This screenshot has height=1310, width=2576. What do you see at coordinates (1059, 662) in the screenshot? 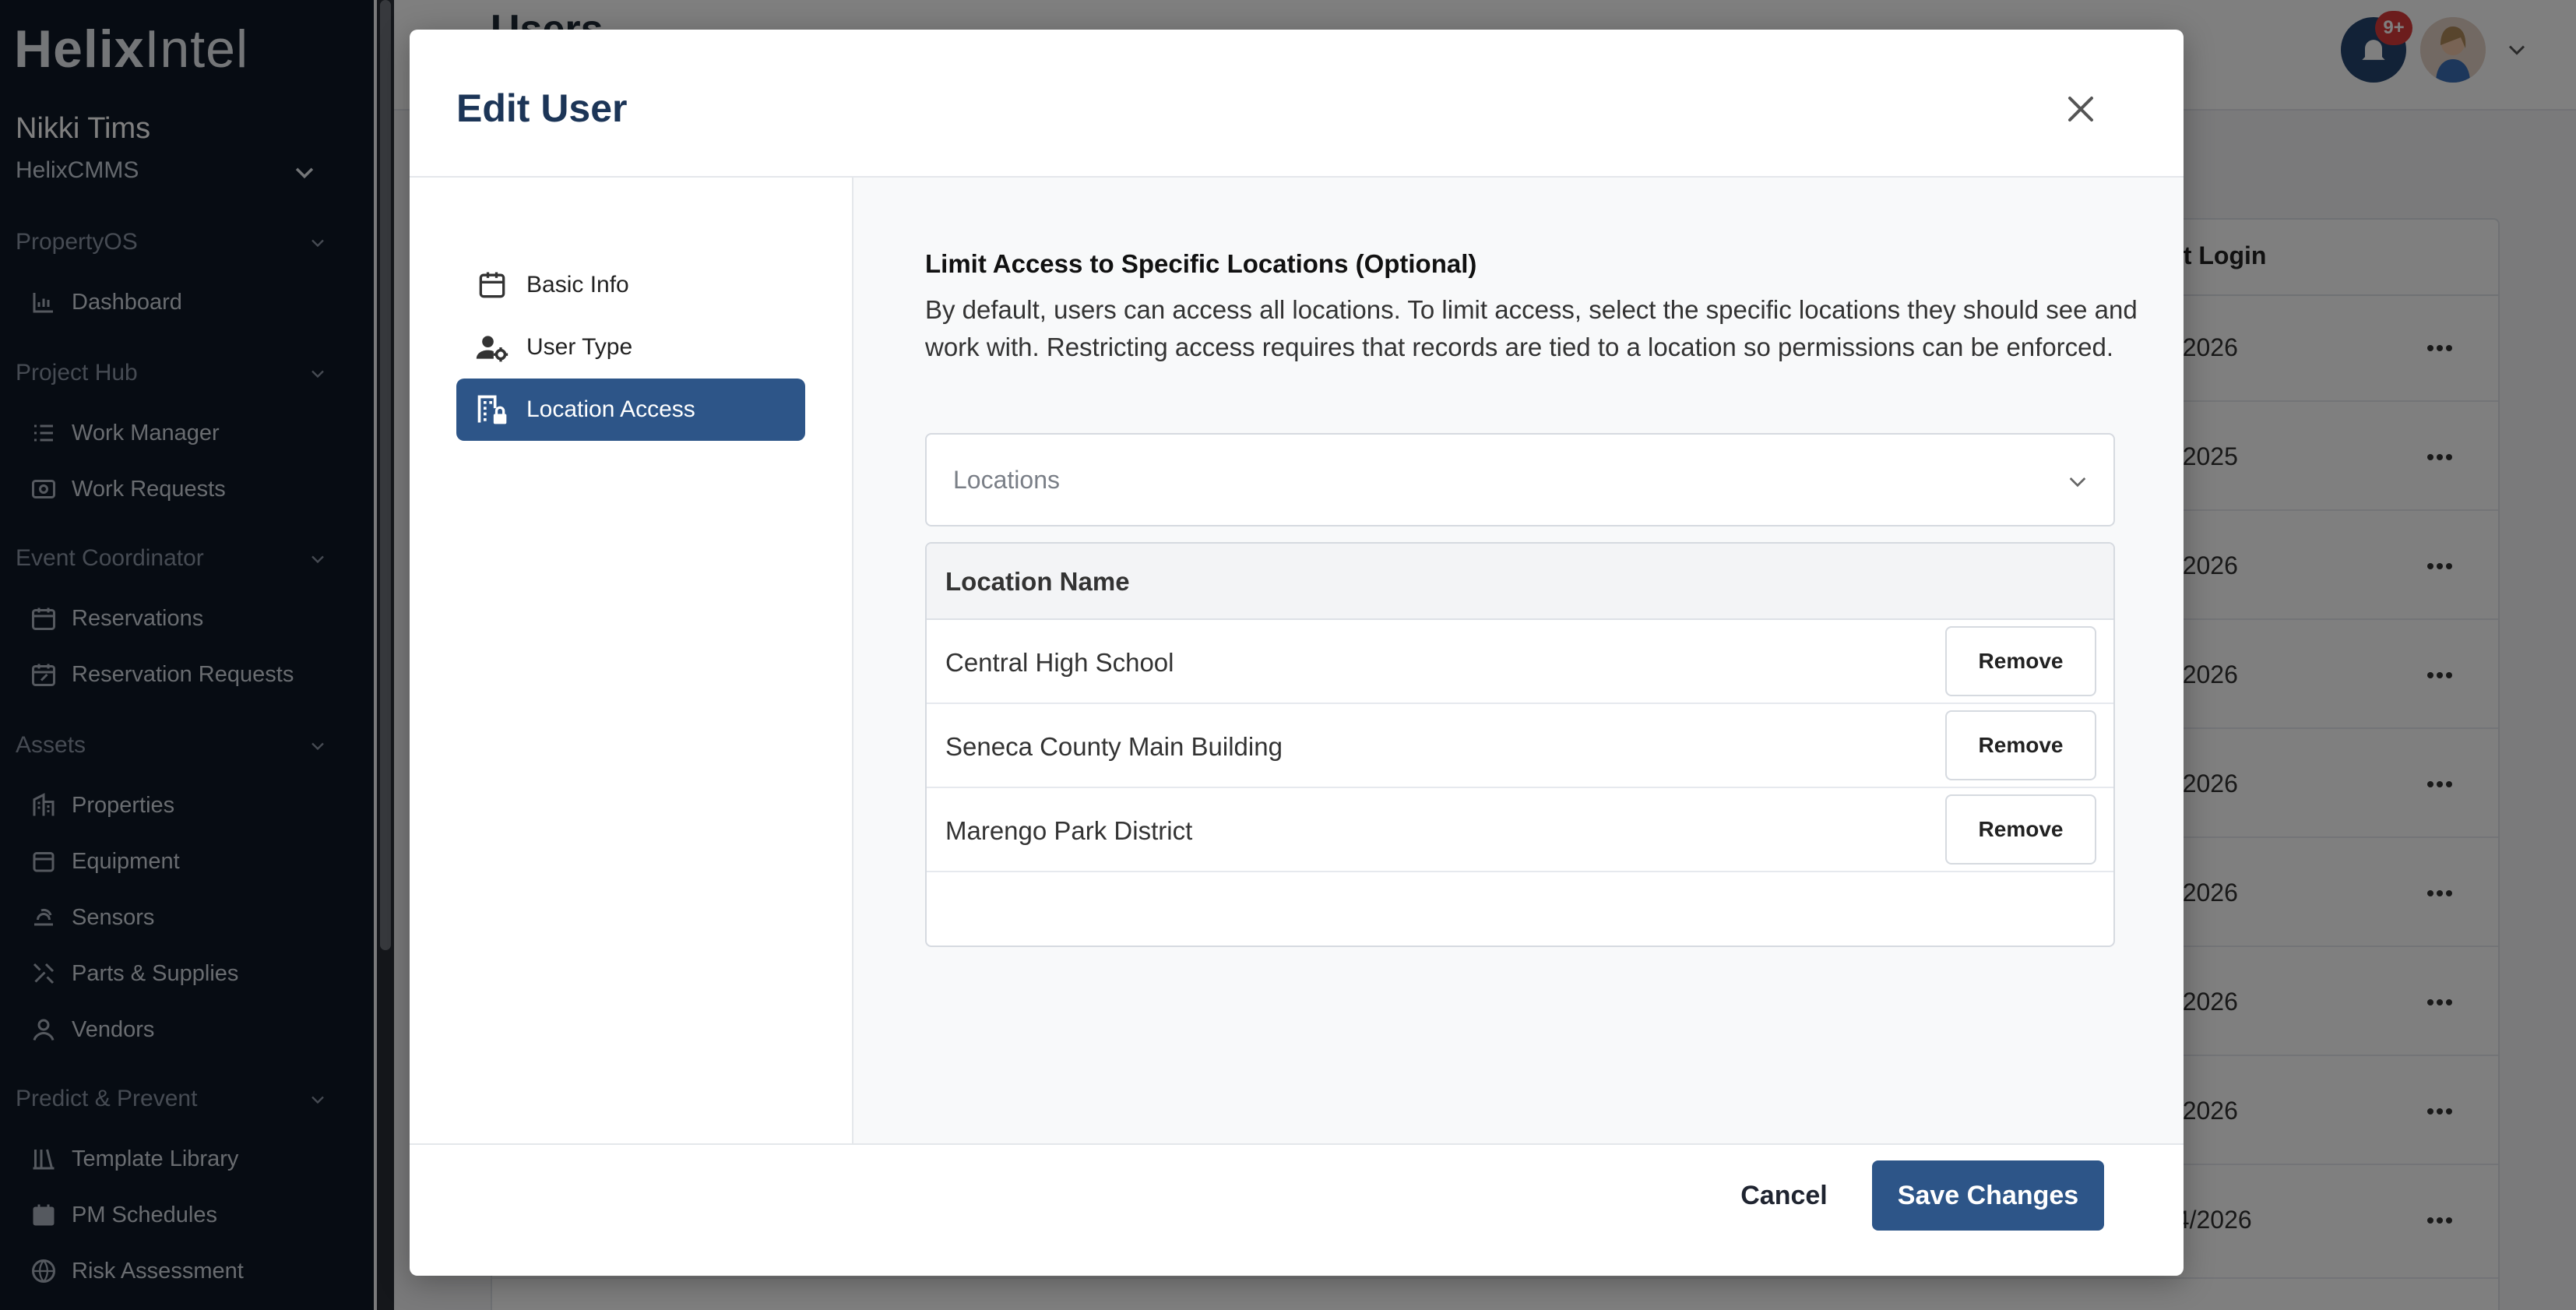
I see `location-name: Central High School` at bounding box center [1059, 662].